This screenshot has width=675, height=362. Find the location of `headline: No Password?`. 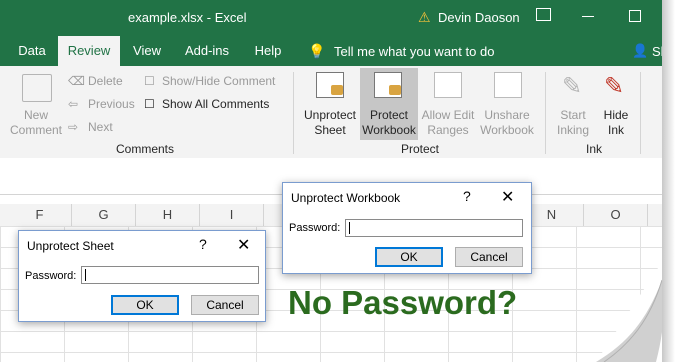

headline: No Password? is located at coordinates (403, 302).